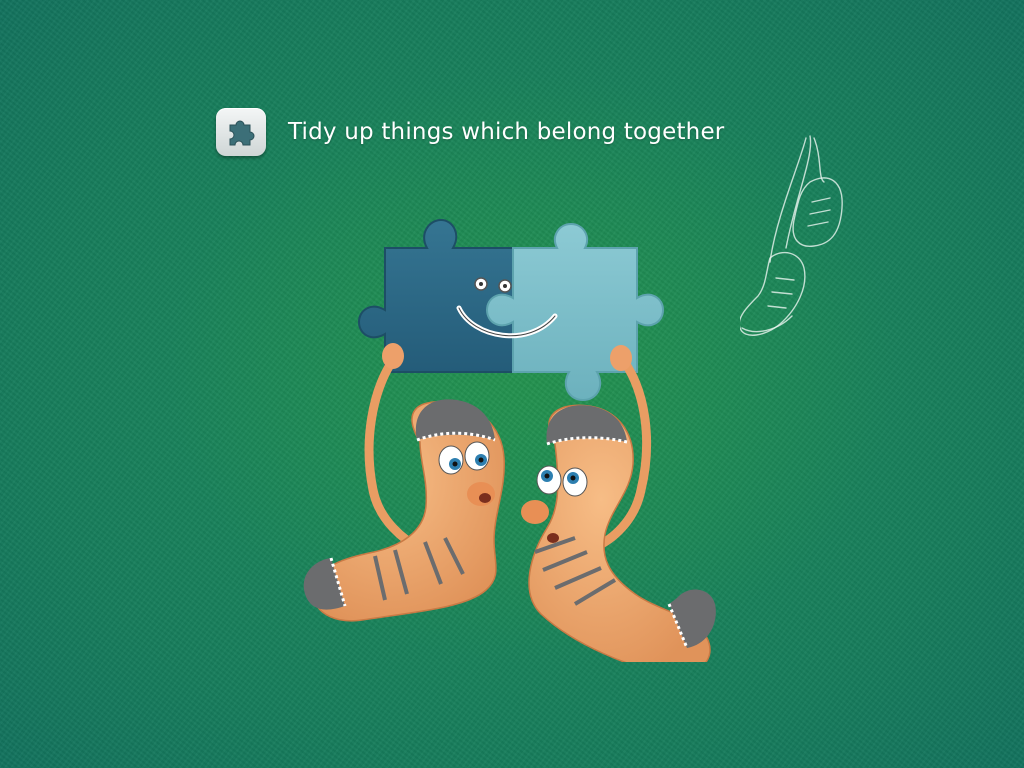  I want to click on puzzle-piece-left, so click(435, 295).